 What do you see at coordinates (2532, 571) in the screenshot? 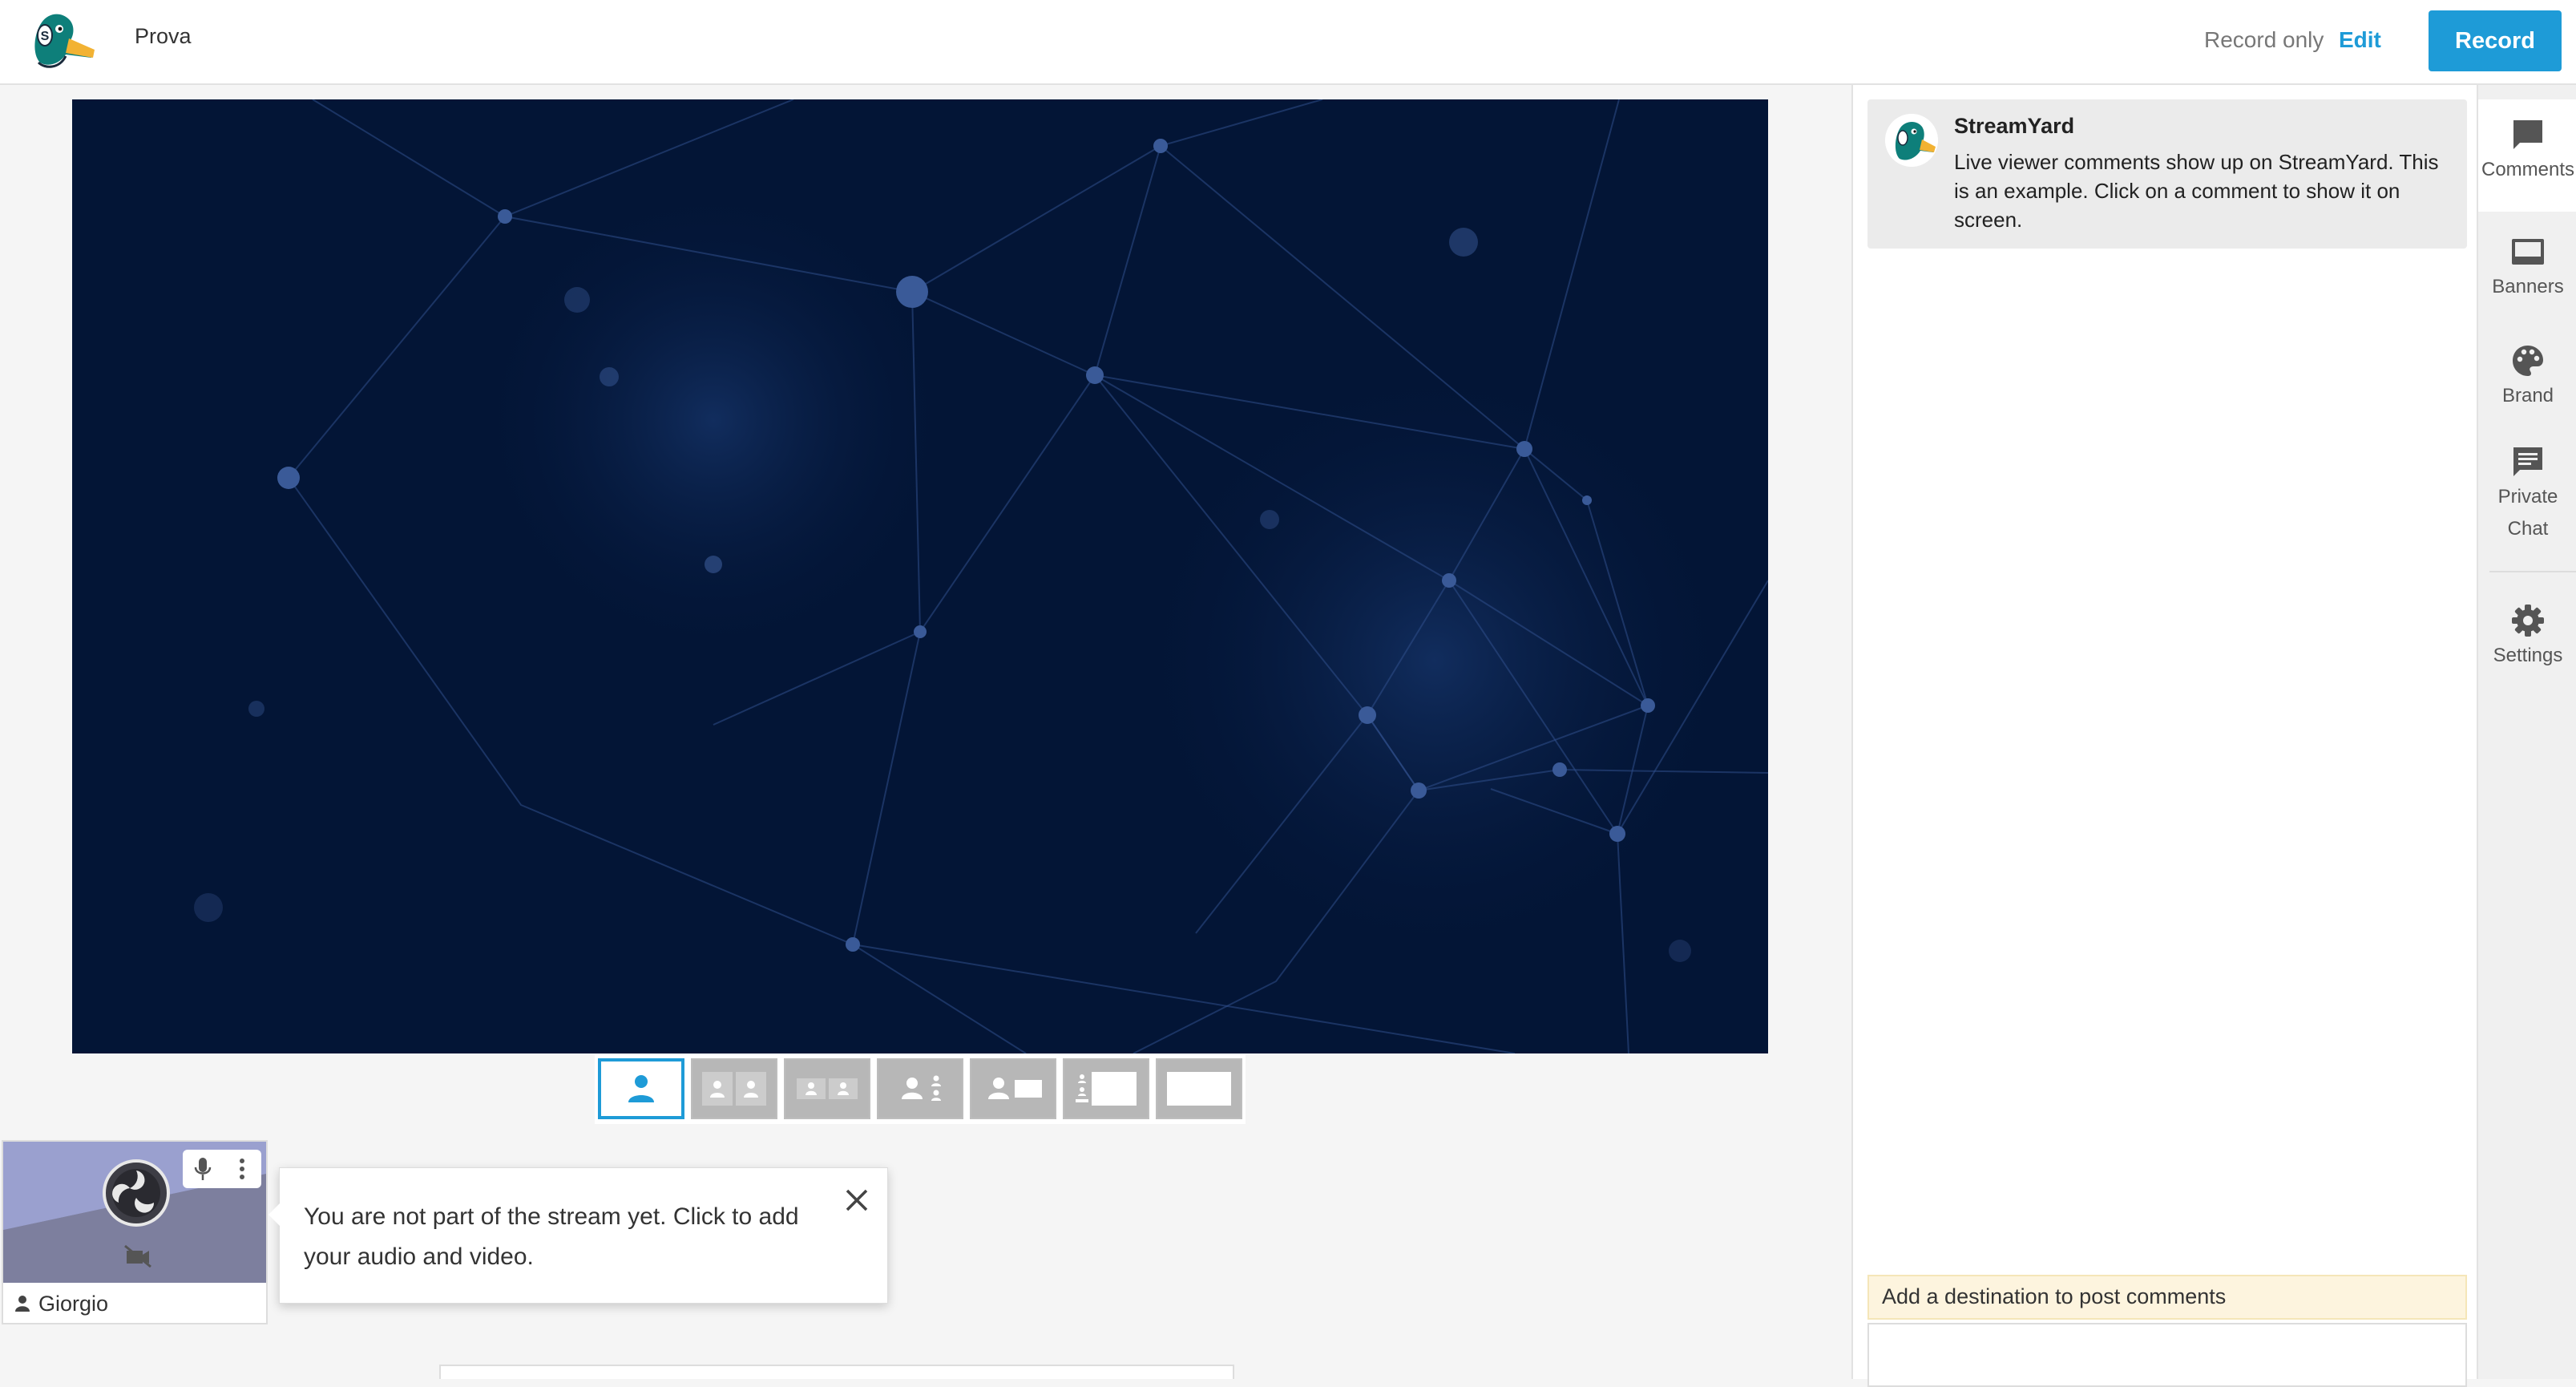
I see `rail-divider` at bounding box center [2532, 571].